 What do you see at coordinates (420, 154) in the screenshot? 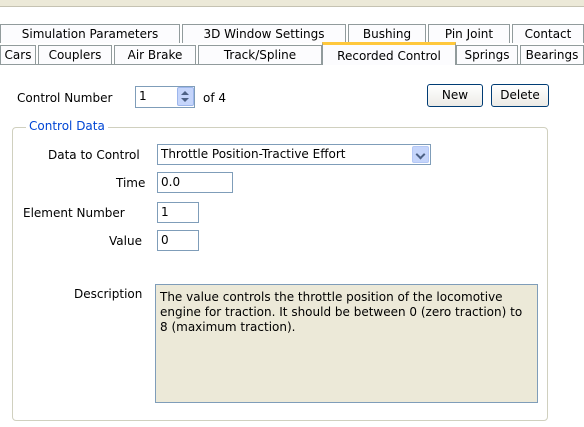
I see `chevron-down-icon` at bounding box center [420, 154].